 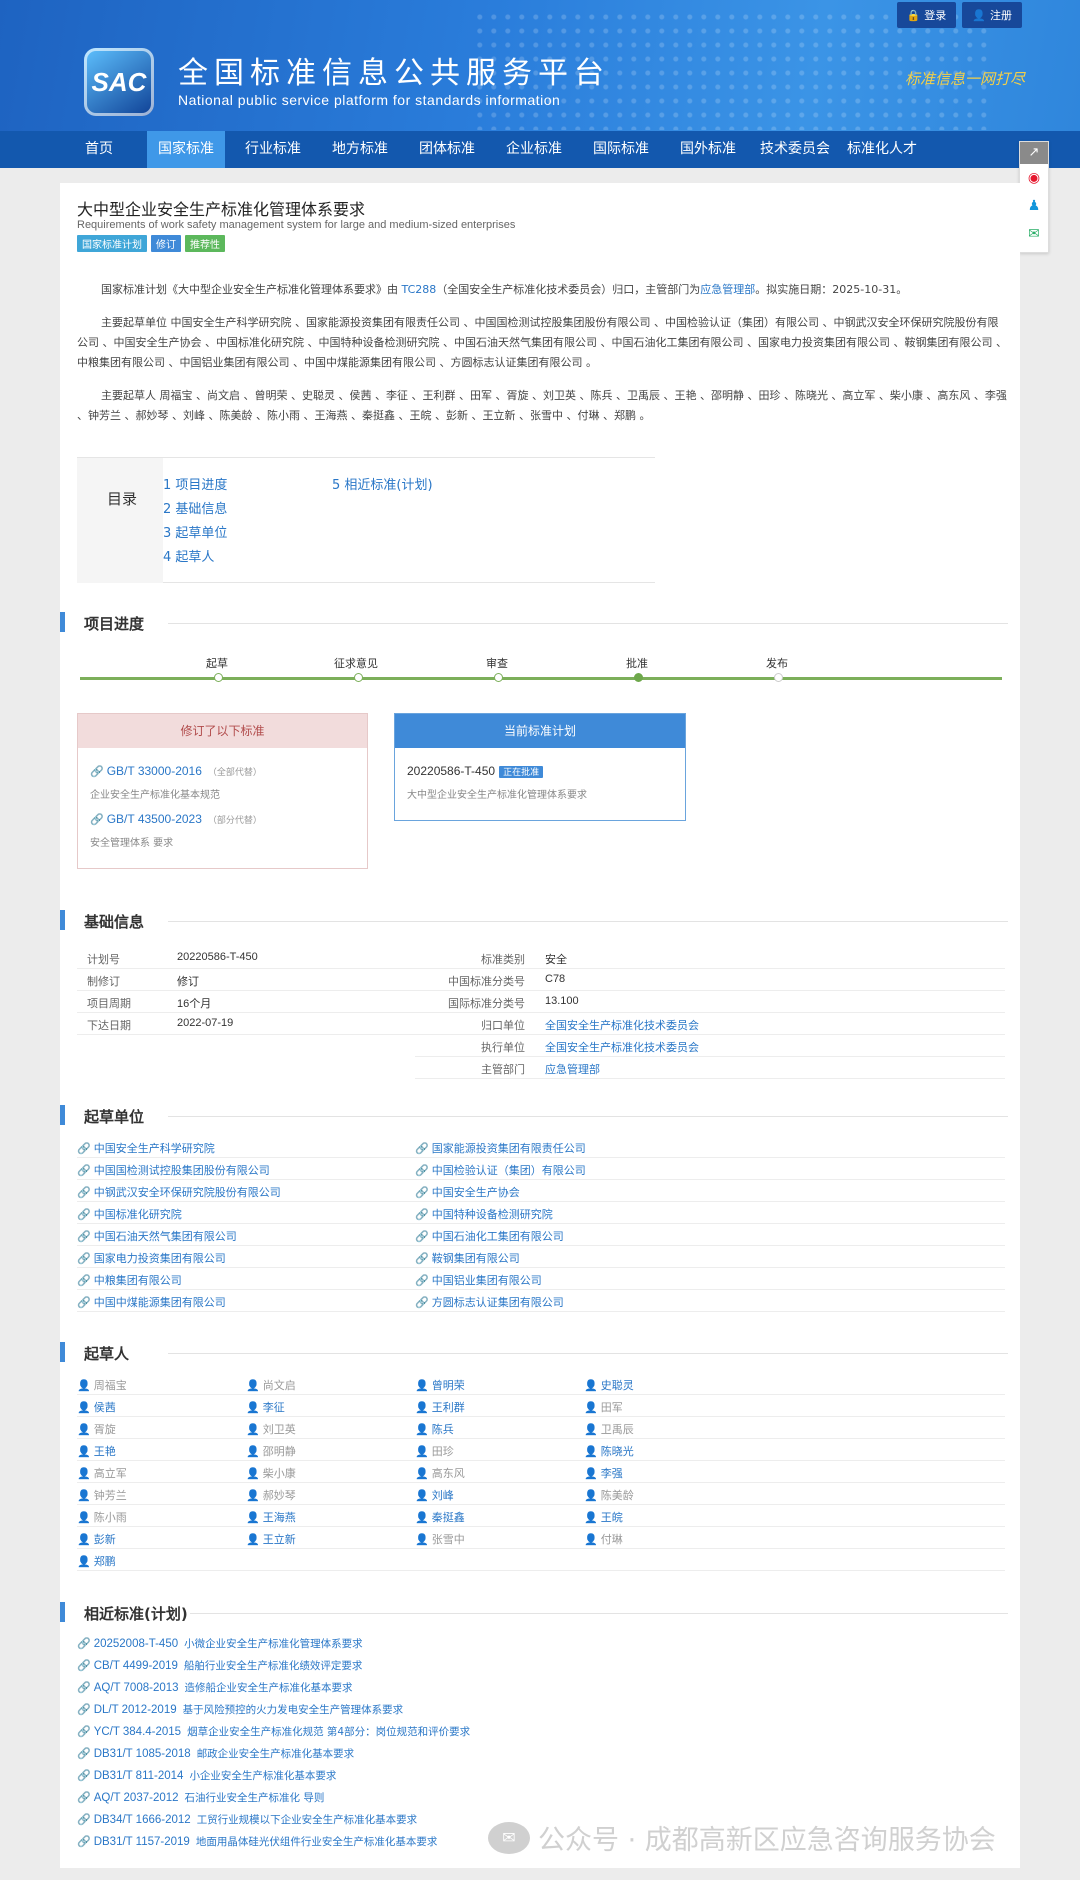 I want to click on related-standard-link: 🔗 DL/T 2012-2019 基于风险预控的火力发电安全生产管理体系要求, so click(x=240, y=1709).